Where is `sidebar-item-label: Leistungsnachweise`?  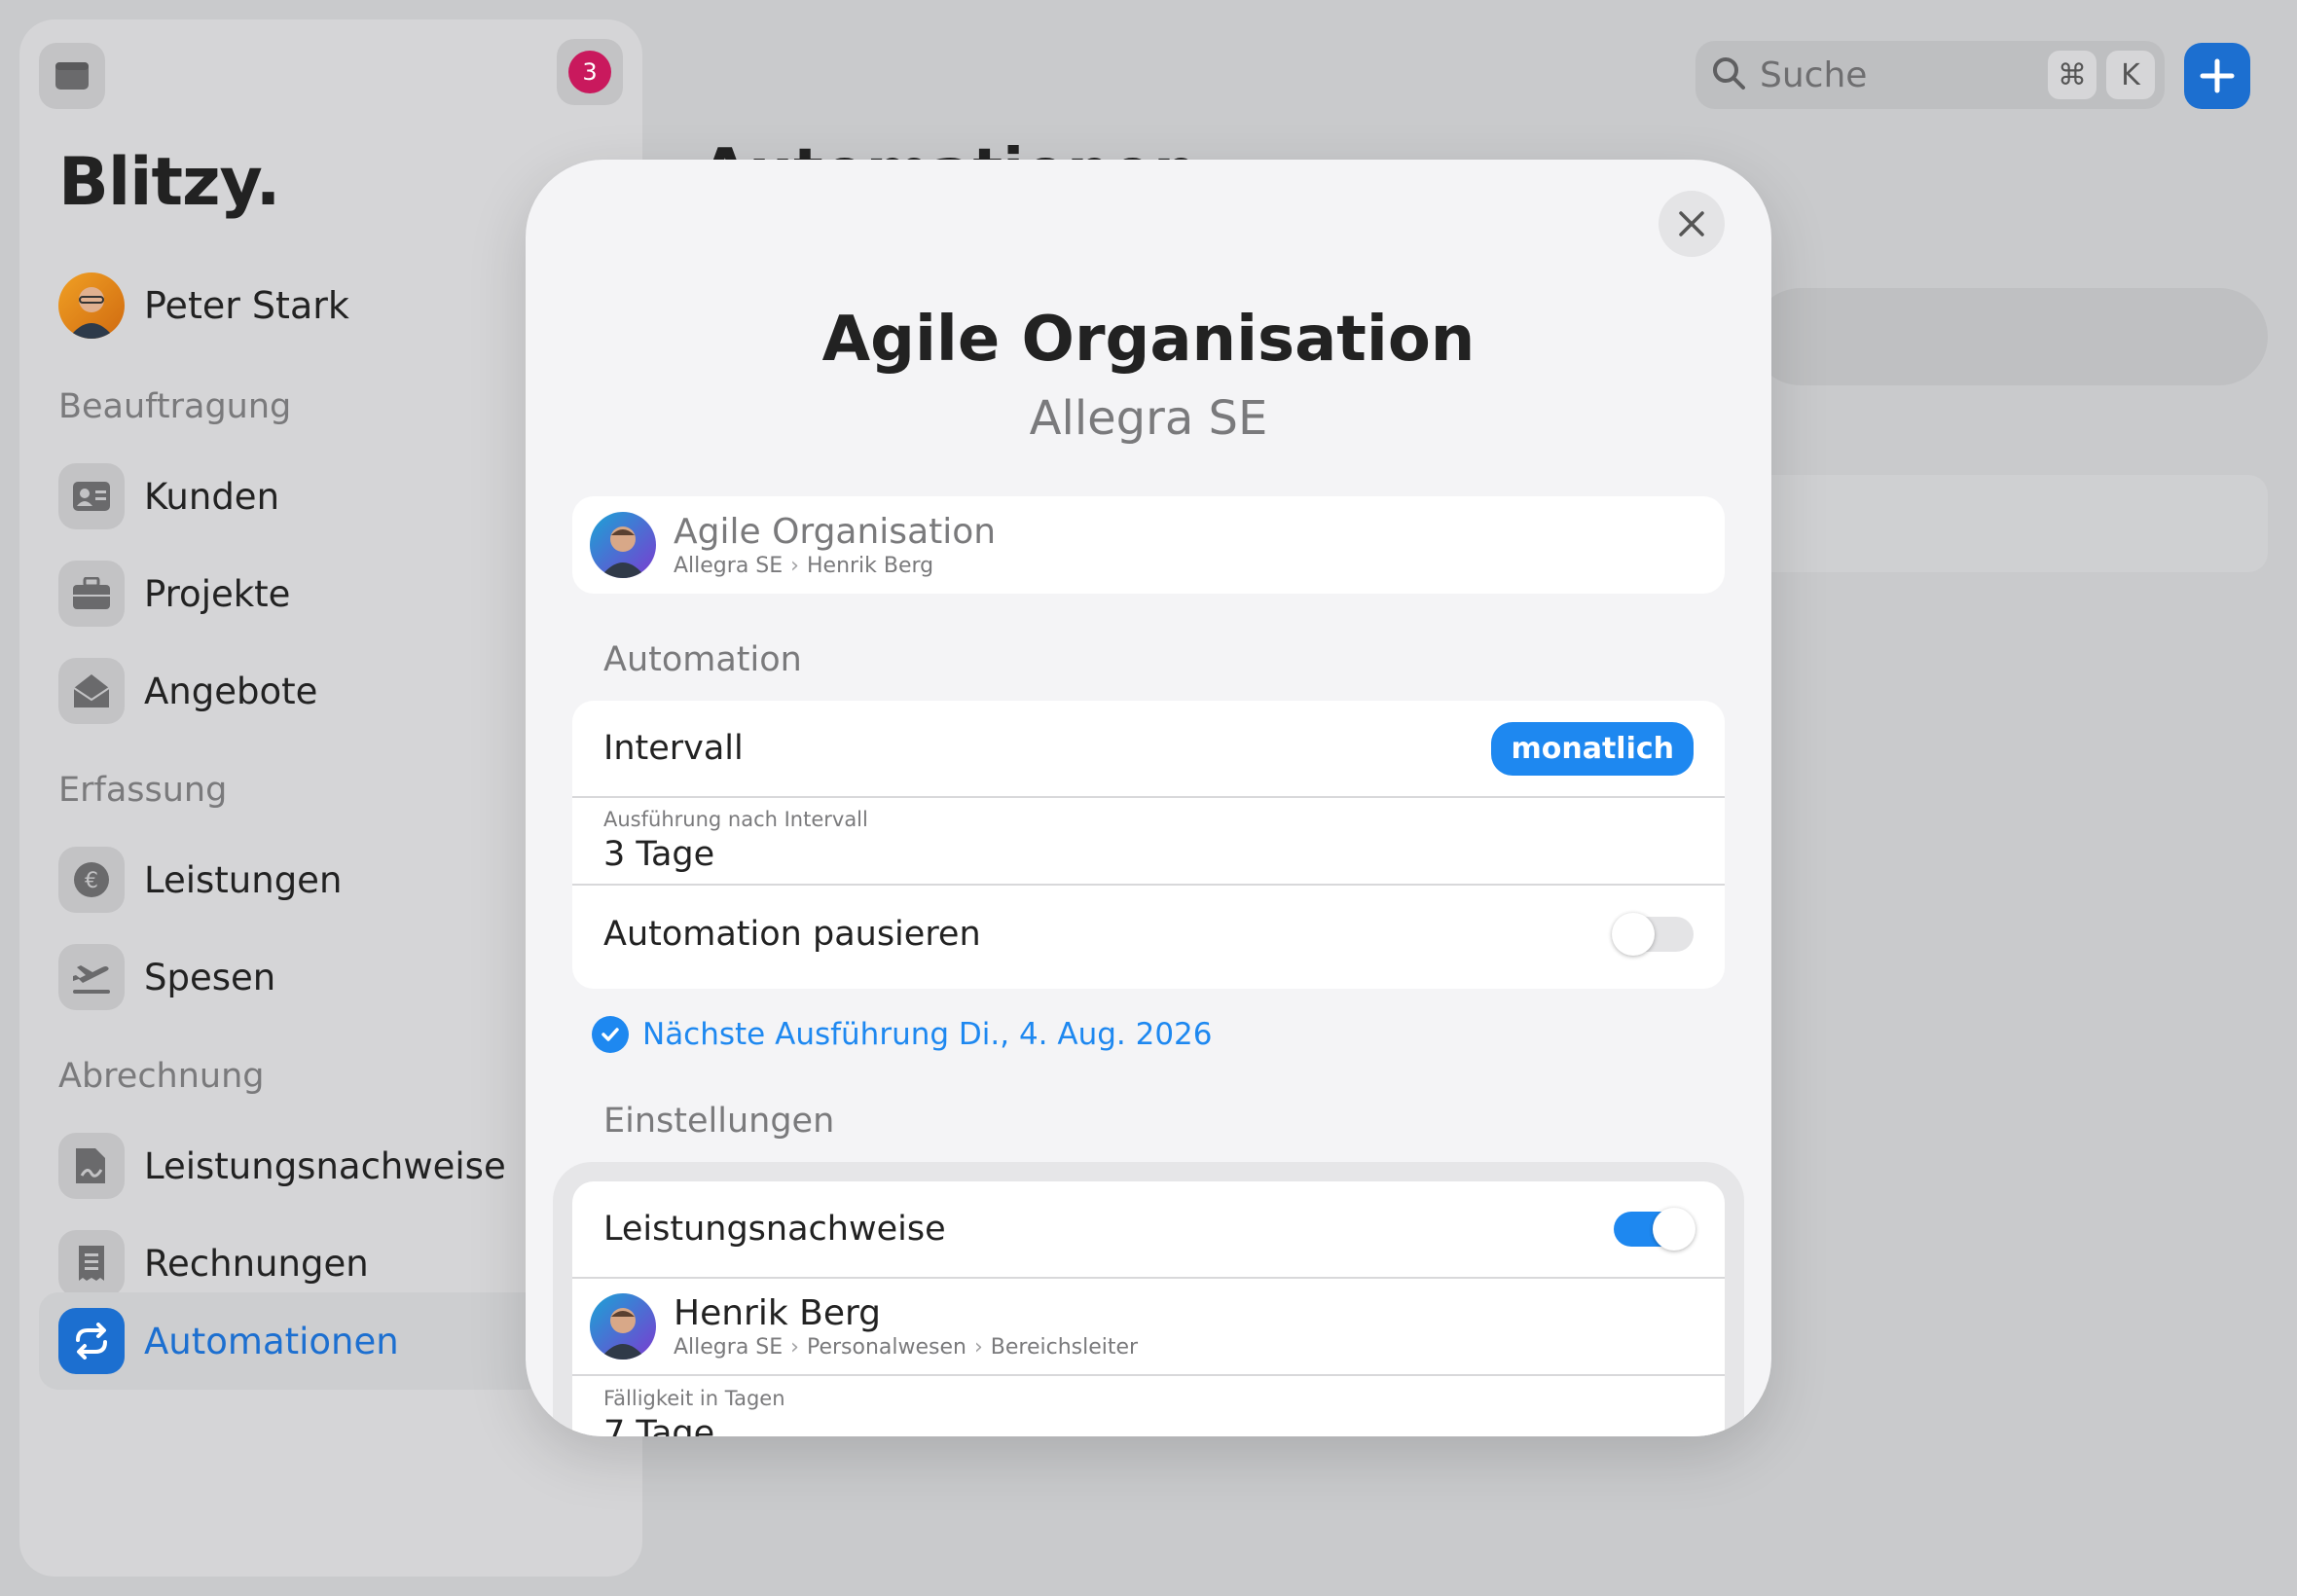 sidebar-item-label: Leistungsnachweise is located at coordinates (325, 1165).